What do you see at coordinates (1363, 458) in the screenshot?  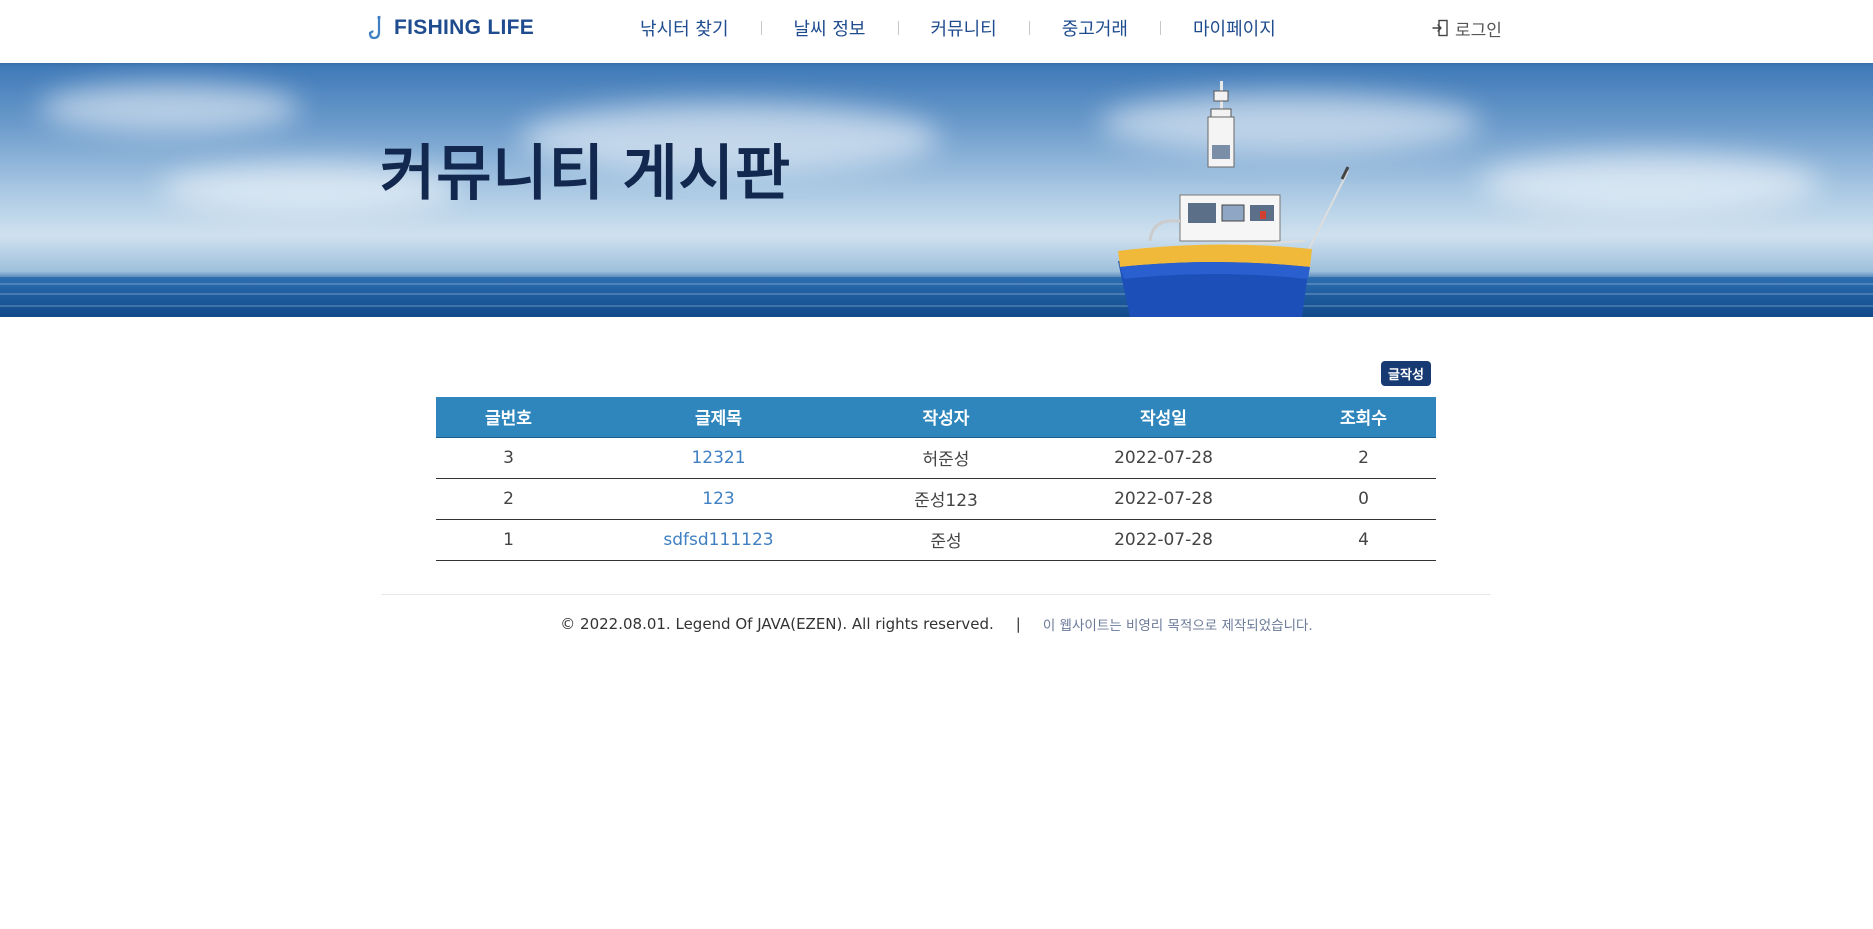 I see `post-views: 2` at bounding box center [1363, 458].